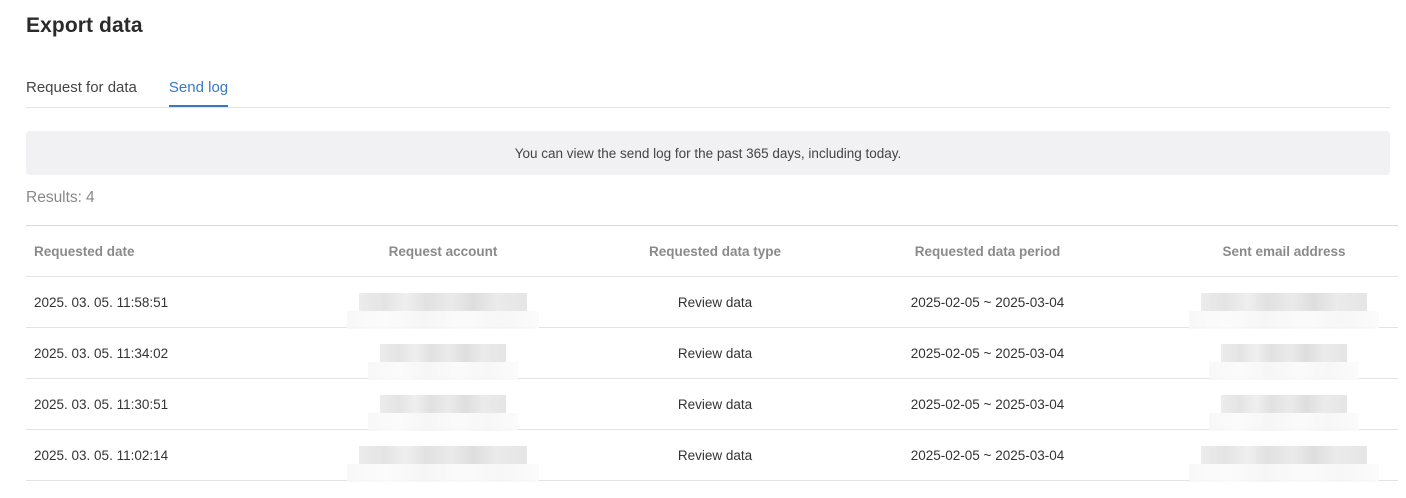 This screenshot has width=1406, height=498. What do you see at coordinates (987, 251) in the screenshot?
I see `header-requested-data-period: Requested data period` at bounding box center [987, 251].